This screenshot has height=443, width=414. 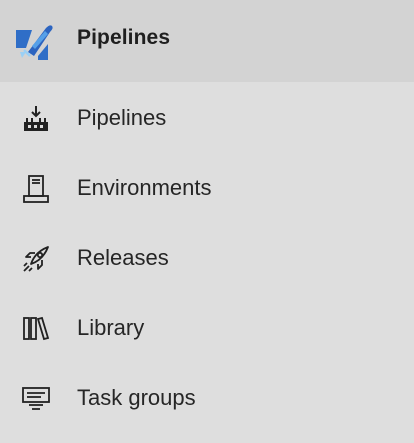 I want to click on pipelines-icon, so click(x=36, y=119).